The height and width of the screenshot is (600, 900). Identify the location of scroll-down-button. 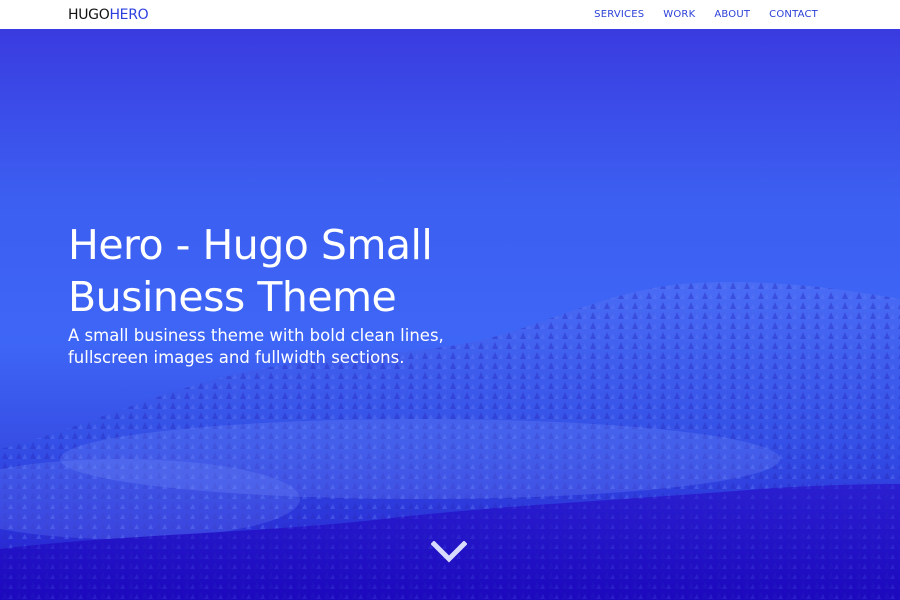
(449, 552).